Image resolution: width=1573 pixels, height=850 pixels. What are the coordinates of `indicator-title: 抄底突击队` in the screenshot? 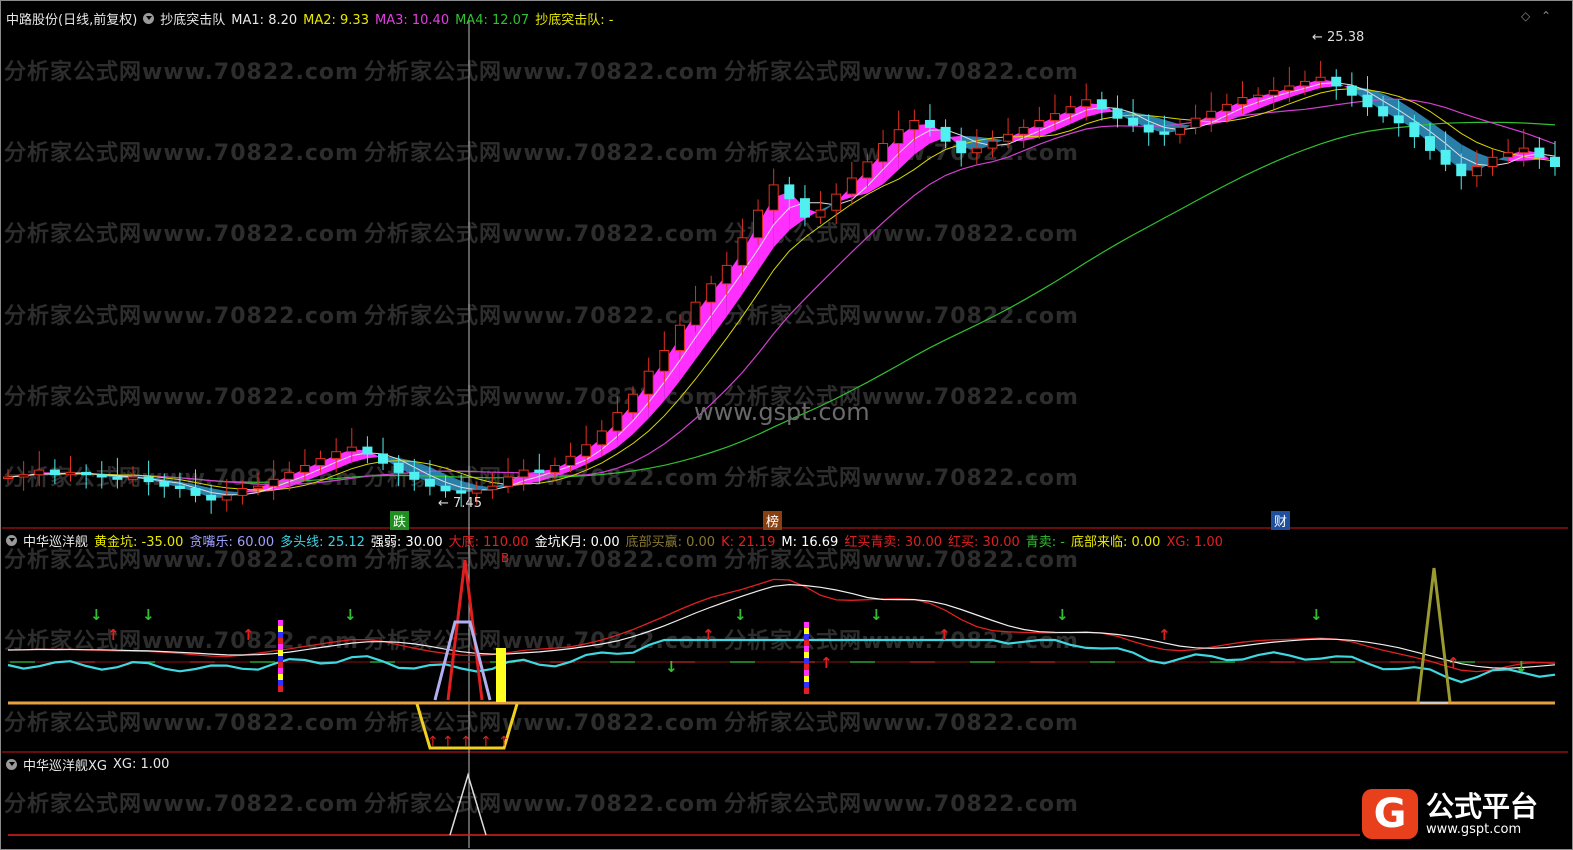 It's located at (192, 18).